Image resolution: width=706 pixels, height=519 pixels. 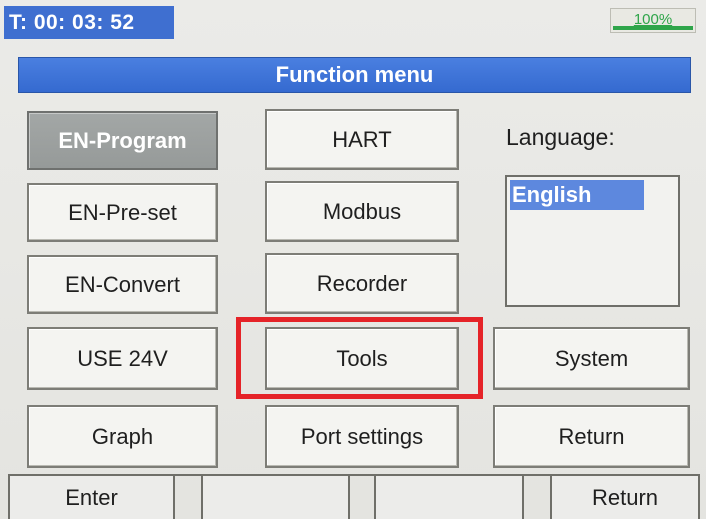 I want to click on battery-percent: 100%, so click(x=653, y=19).